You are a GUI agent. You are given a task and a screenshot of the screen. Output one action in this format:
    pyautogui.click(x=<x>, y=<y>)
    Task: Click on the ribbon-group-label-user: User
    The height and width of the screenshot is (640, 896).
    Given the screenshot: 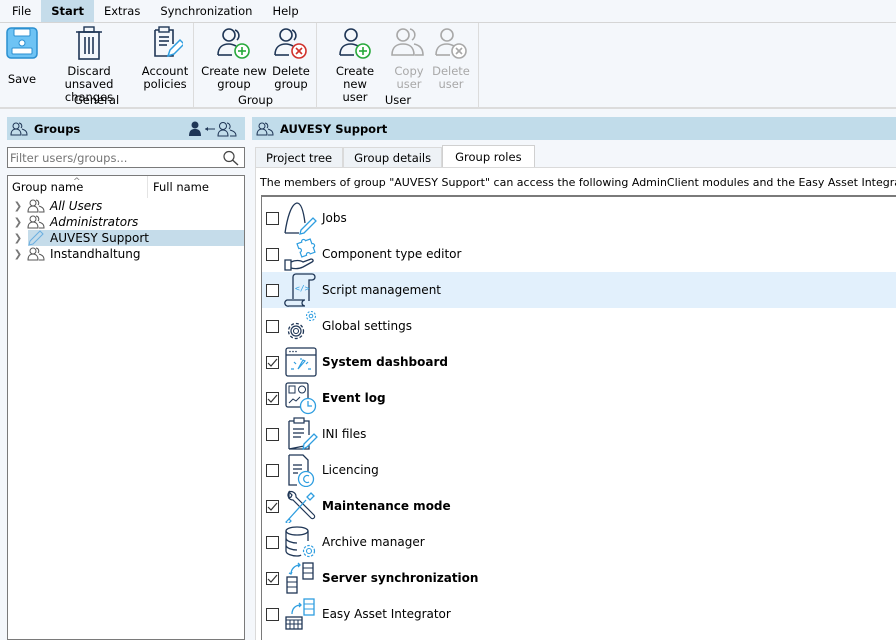 What is the action you would take?
    pyautogui.click(x=398, y=100)
    